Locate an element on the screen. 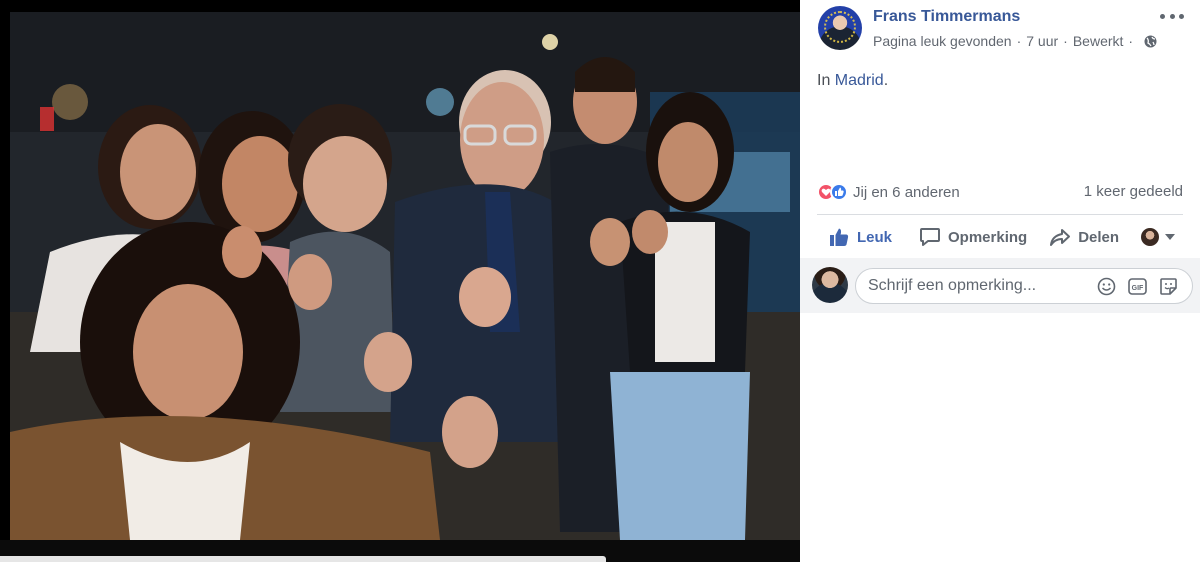 Image resolution: width=1200 pixels, height=562 pixels. comment-label: Opmerking is located at coordinates (988, 237).